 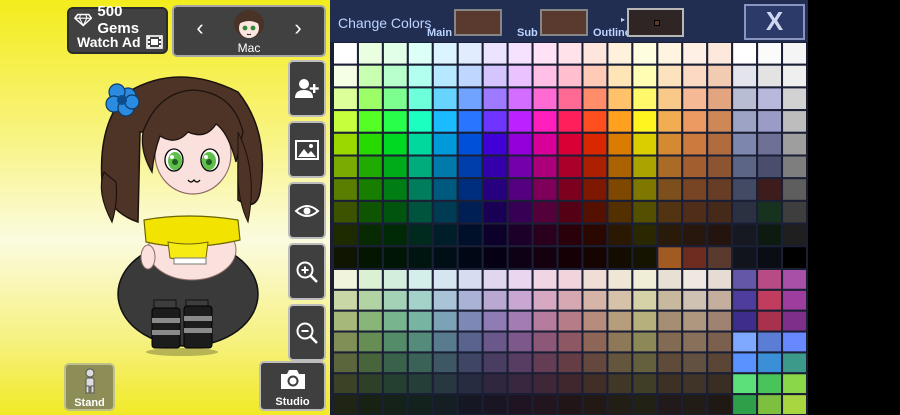 I want to click on zoom-out-button, so click(x=307, y=332).